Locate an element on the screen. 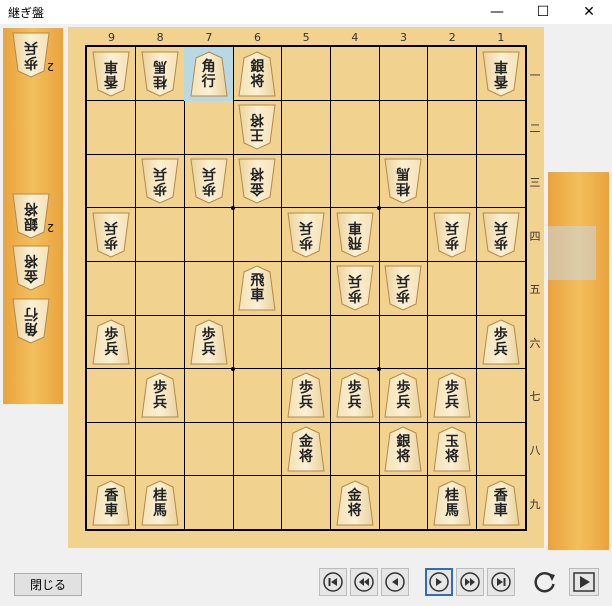  file-label: 5 is located at coordinates (306, 37).